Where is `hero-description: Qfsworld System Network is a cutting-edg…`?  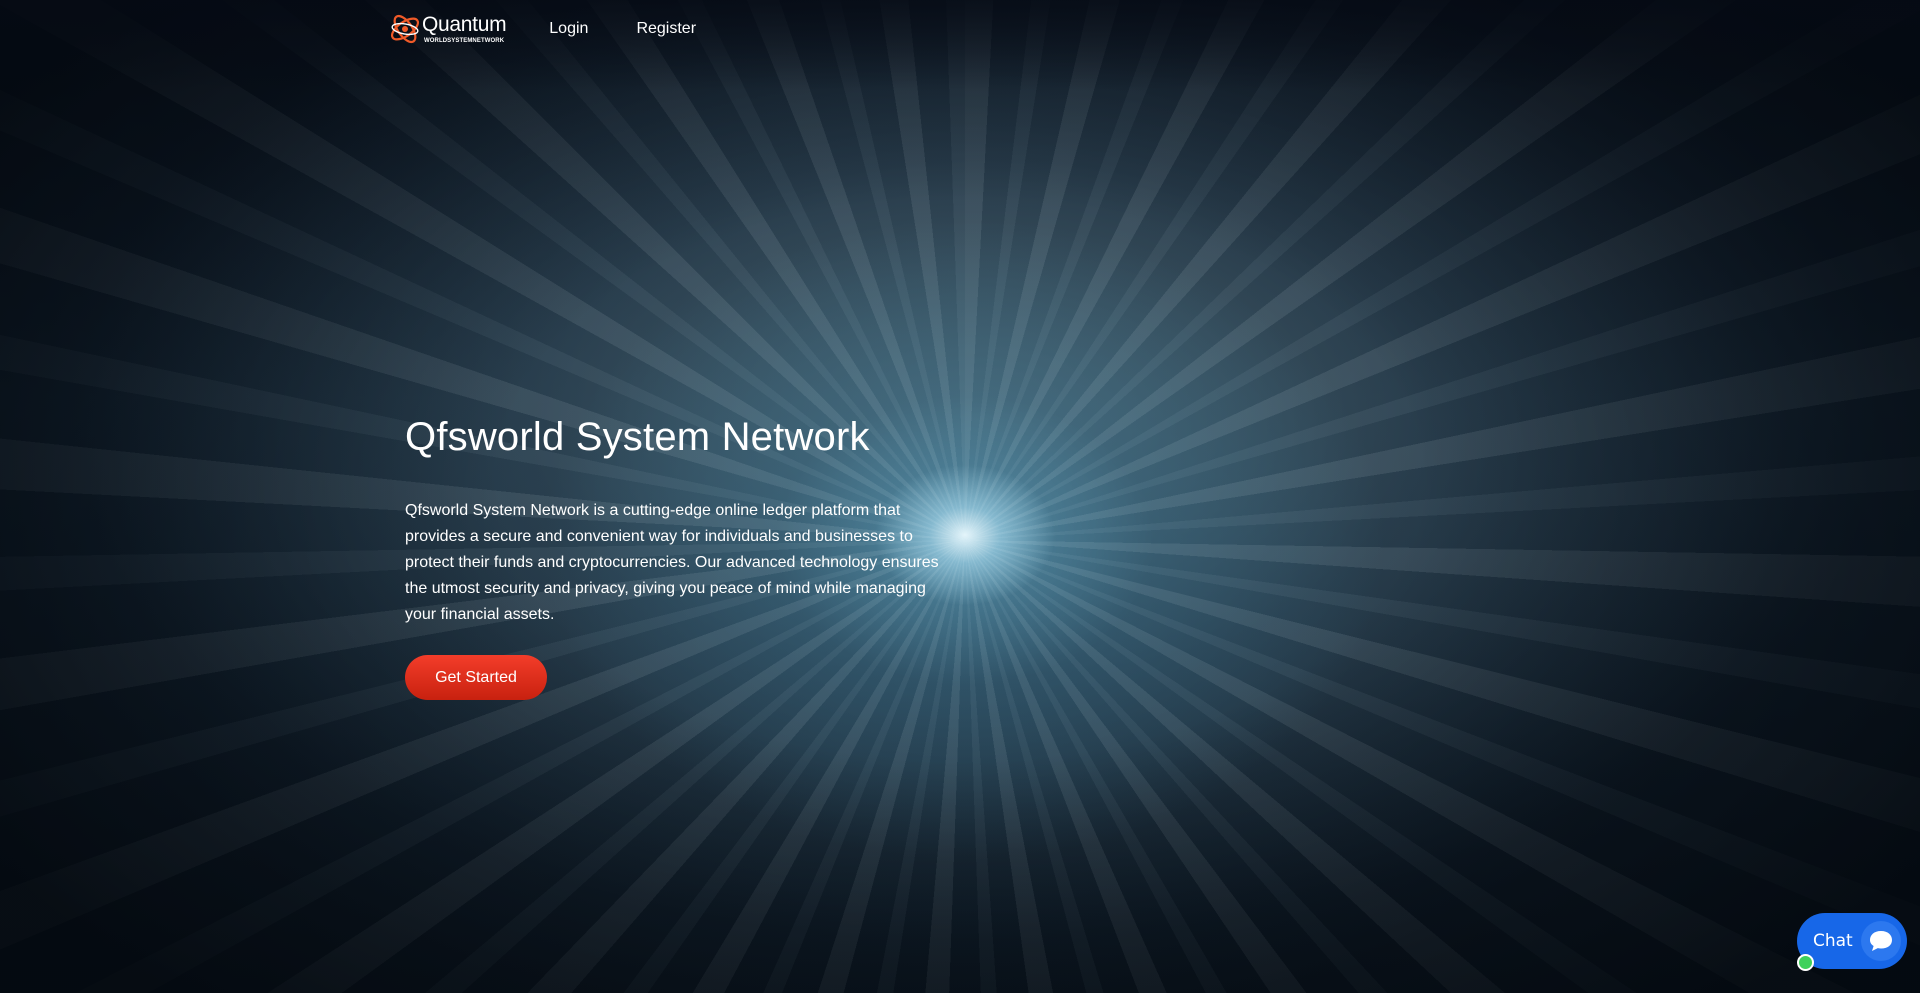 hero-description: Qfsworld System Network is a cutting-edg… is located at coordinates (672, 562).